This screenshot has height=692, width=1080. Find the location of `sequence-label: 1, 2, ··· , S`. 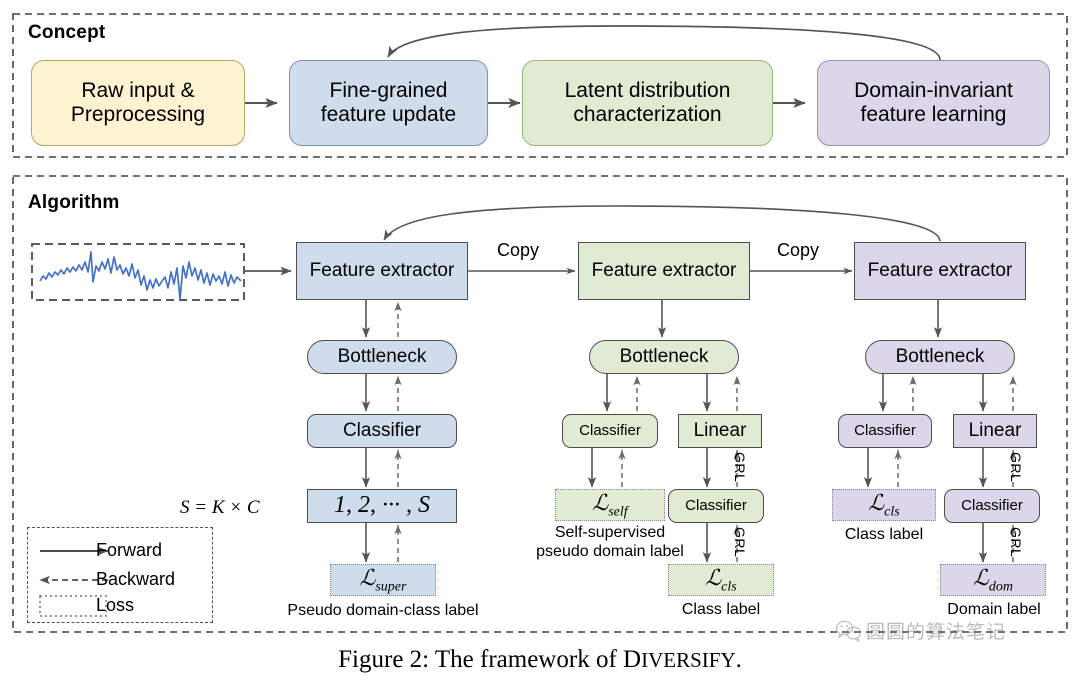

sequence-label: 1, 2, ··· , S is located at coordinates (382, 505).